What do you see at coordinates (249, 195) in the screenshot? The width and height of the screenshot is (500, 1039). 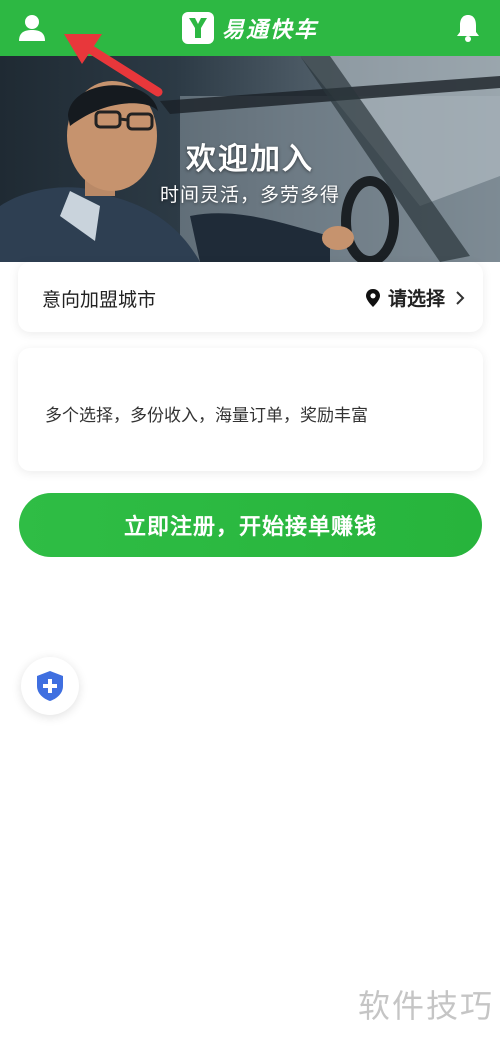 I see `hero-subtitle: 时间灵活，多劳多得` at bounding box center [249, 195].